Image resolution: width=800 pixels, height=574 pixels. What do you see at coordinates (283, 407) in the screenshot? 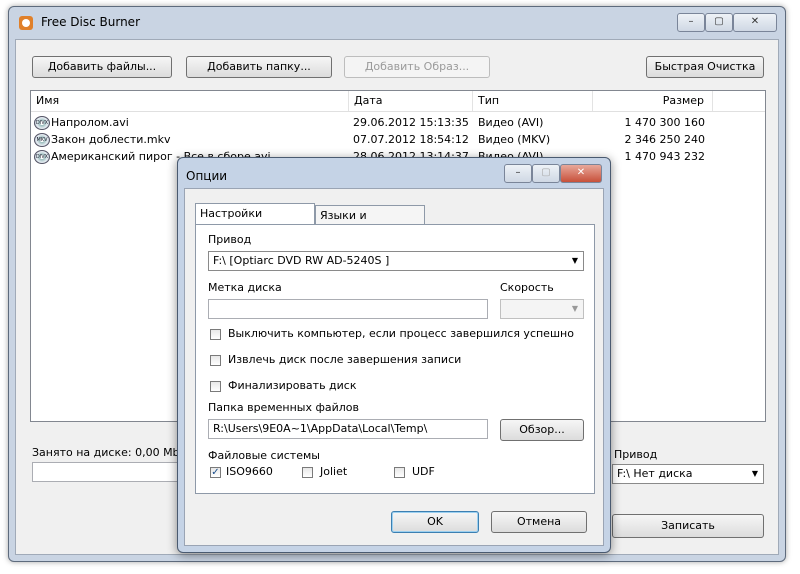
I see `temp-folder-label: Папка временных файлов` at bounding box center [283, 407].